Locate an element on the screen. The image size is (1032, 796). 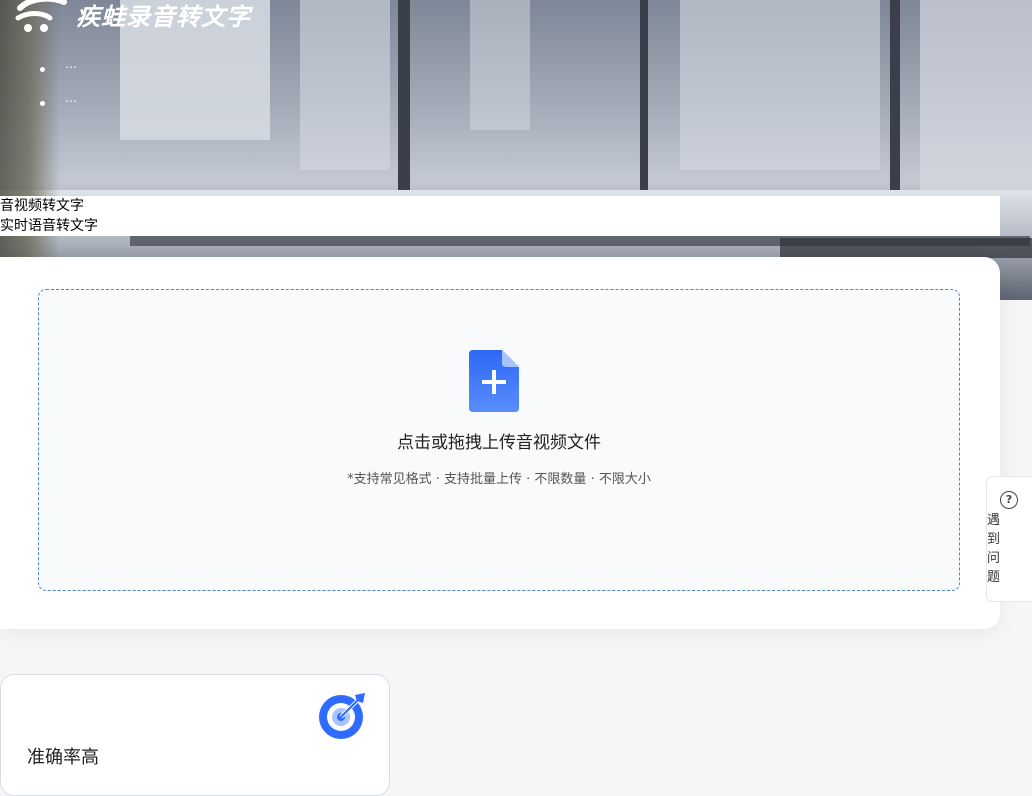
help-button: ? 遇到问题 is located at coordinates (1009, 539).